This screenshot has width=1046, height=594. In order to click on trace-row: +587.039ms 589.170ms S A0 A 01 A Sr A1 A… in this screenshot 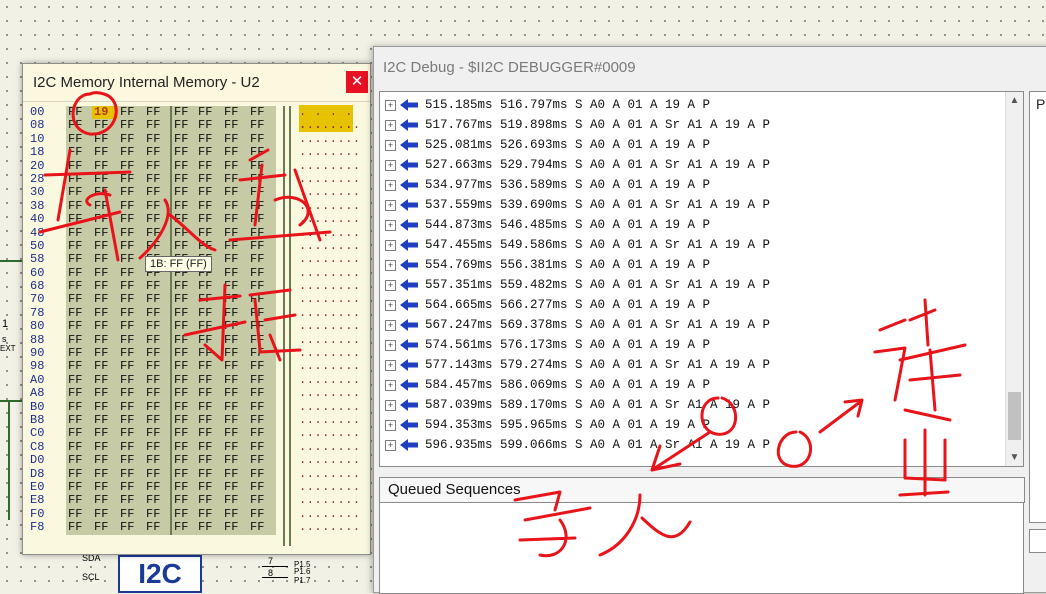, I will do `click(577, 405)`.